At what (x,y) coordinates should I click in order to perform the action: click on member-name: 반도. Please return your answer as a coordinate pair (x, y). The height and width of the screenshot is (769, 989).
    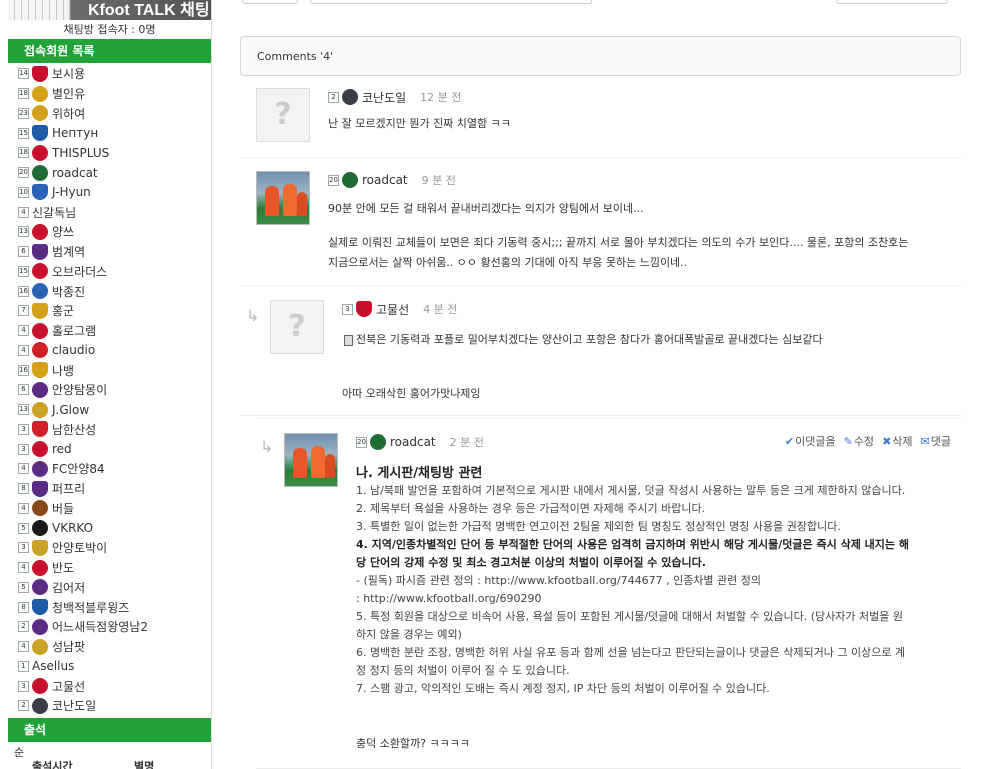
    Looking at the image, I should click on (63, 567).